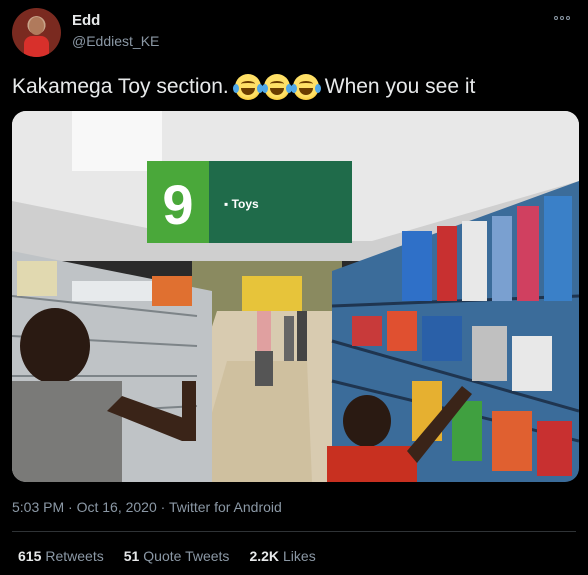 The image size is (588, 575). What do you see at coordinates (241, 204) in the screenshot?
I see `sign-label: ▪ Toys` at bounding box center [241, 204].